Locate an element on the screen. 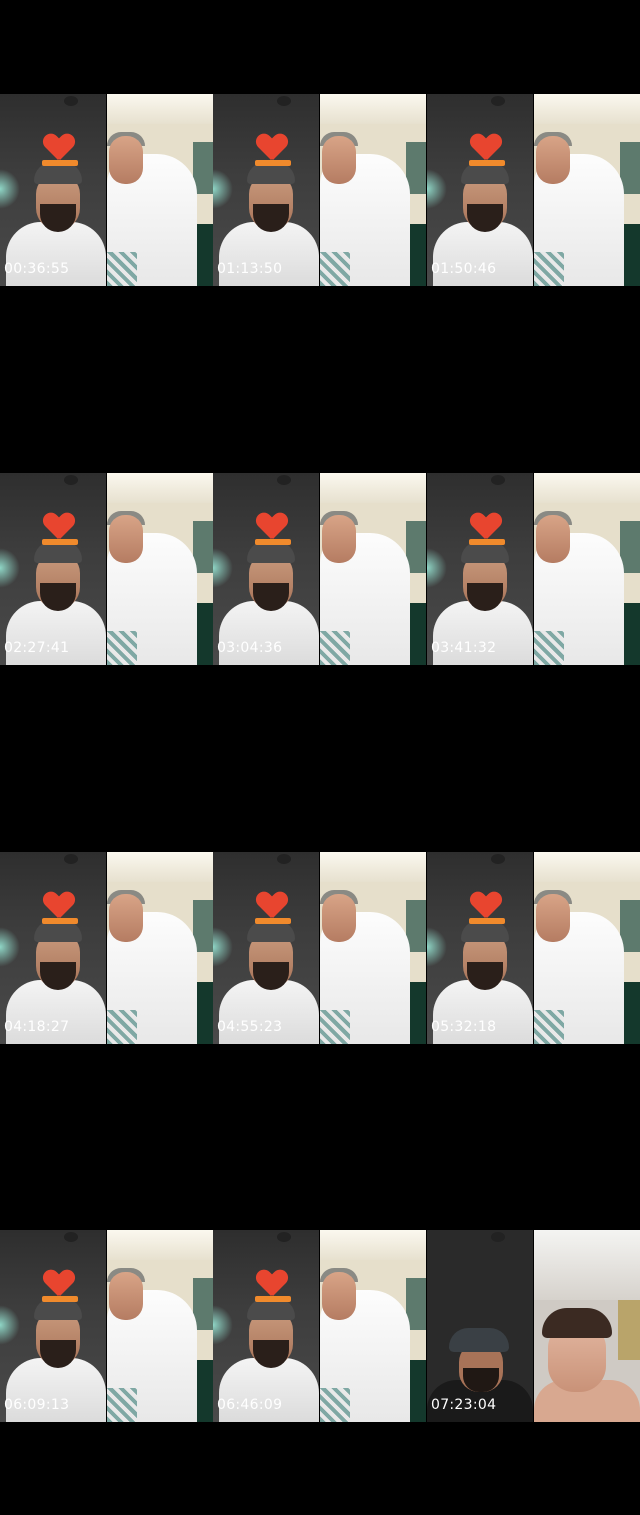 The height and width of the screenshot is (1515, 640). timestamp-label: 01:50:46 is located at coordinates (464, 269).